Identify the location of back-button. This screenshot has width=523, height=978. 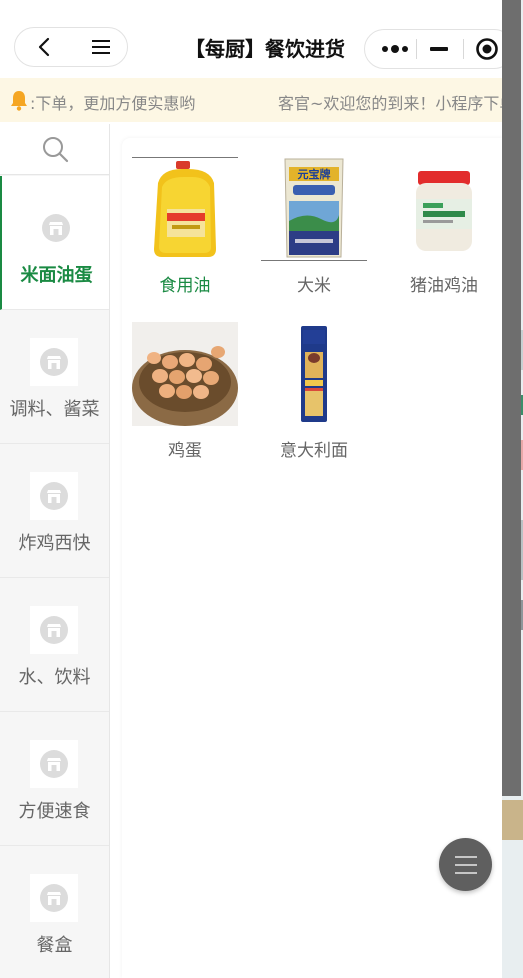
(43, 47).